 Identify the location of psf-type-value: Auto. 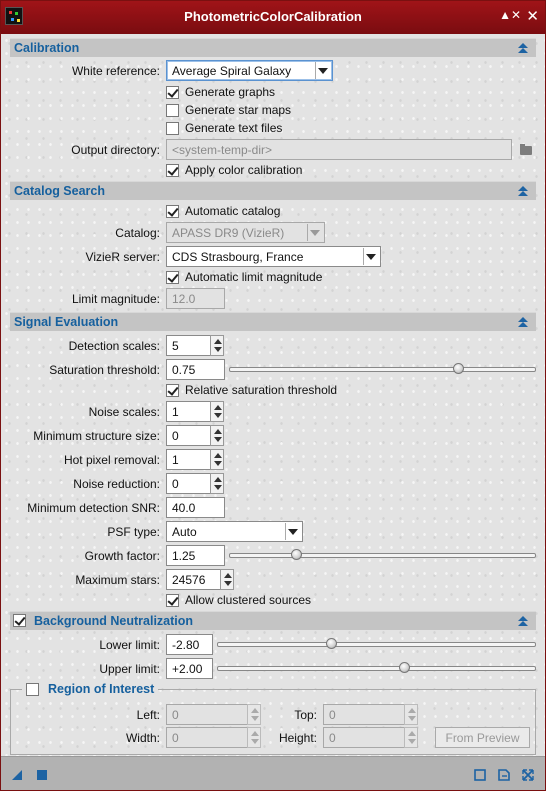
(184, 532).